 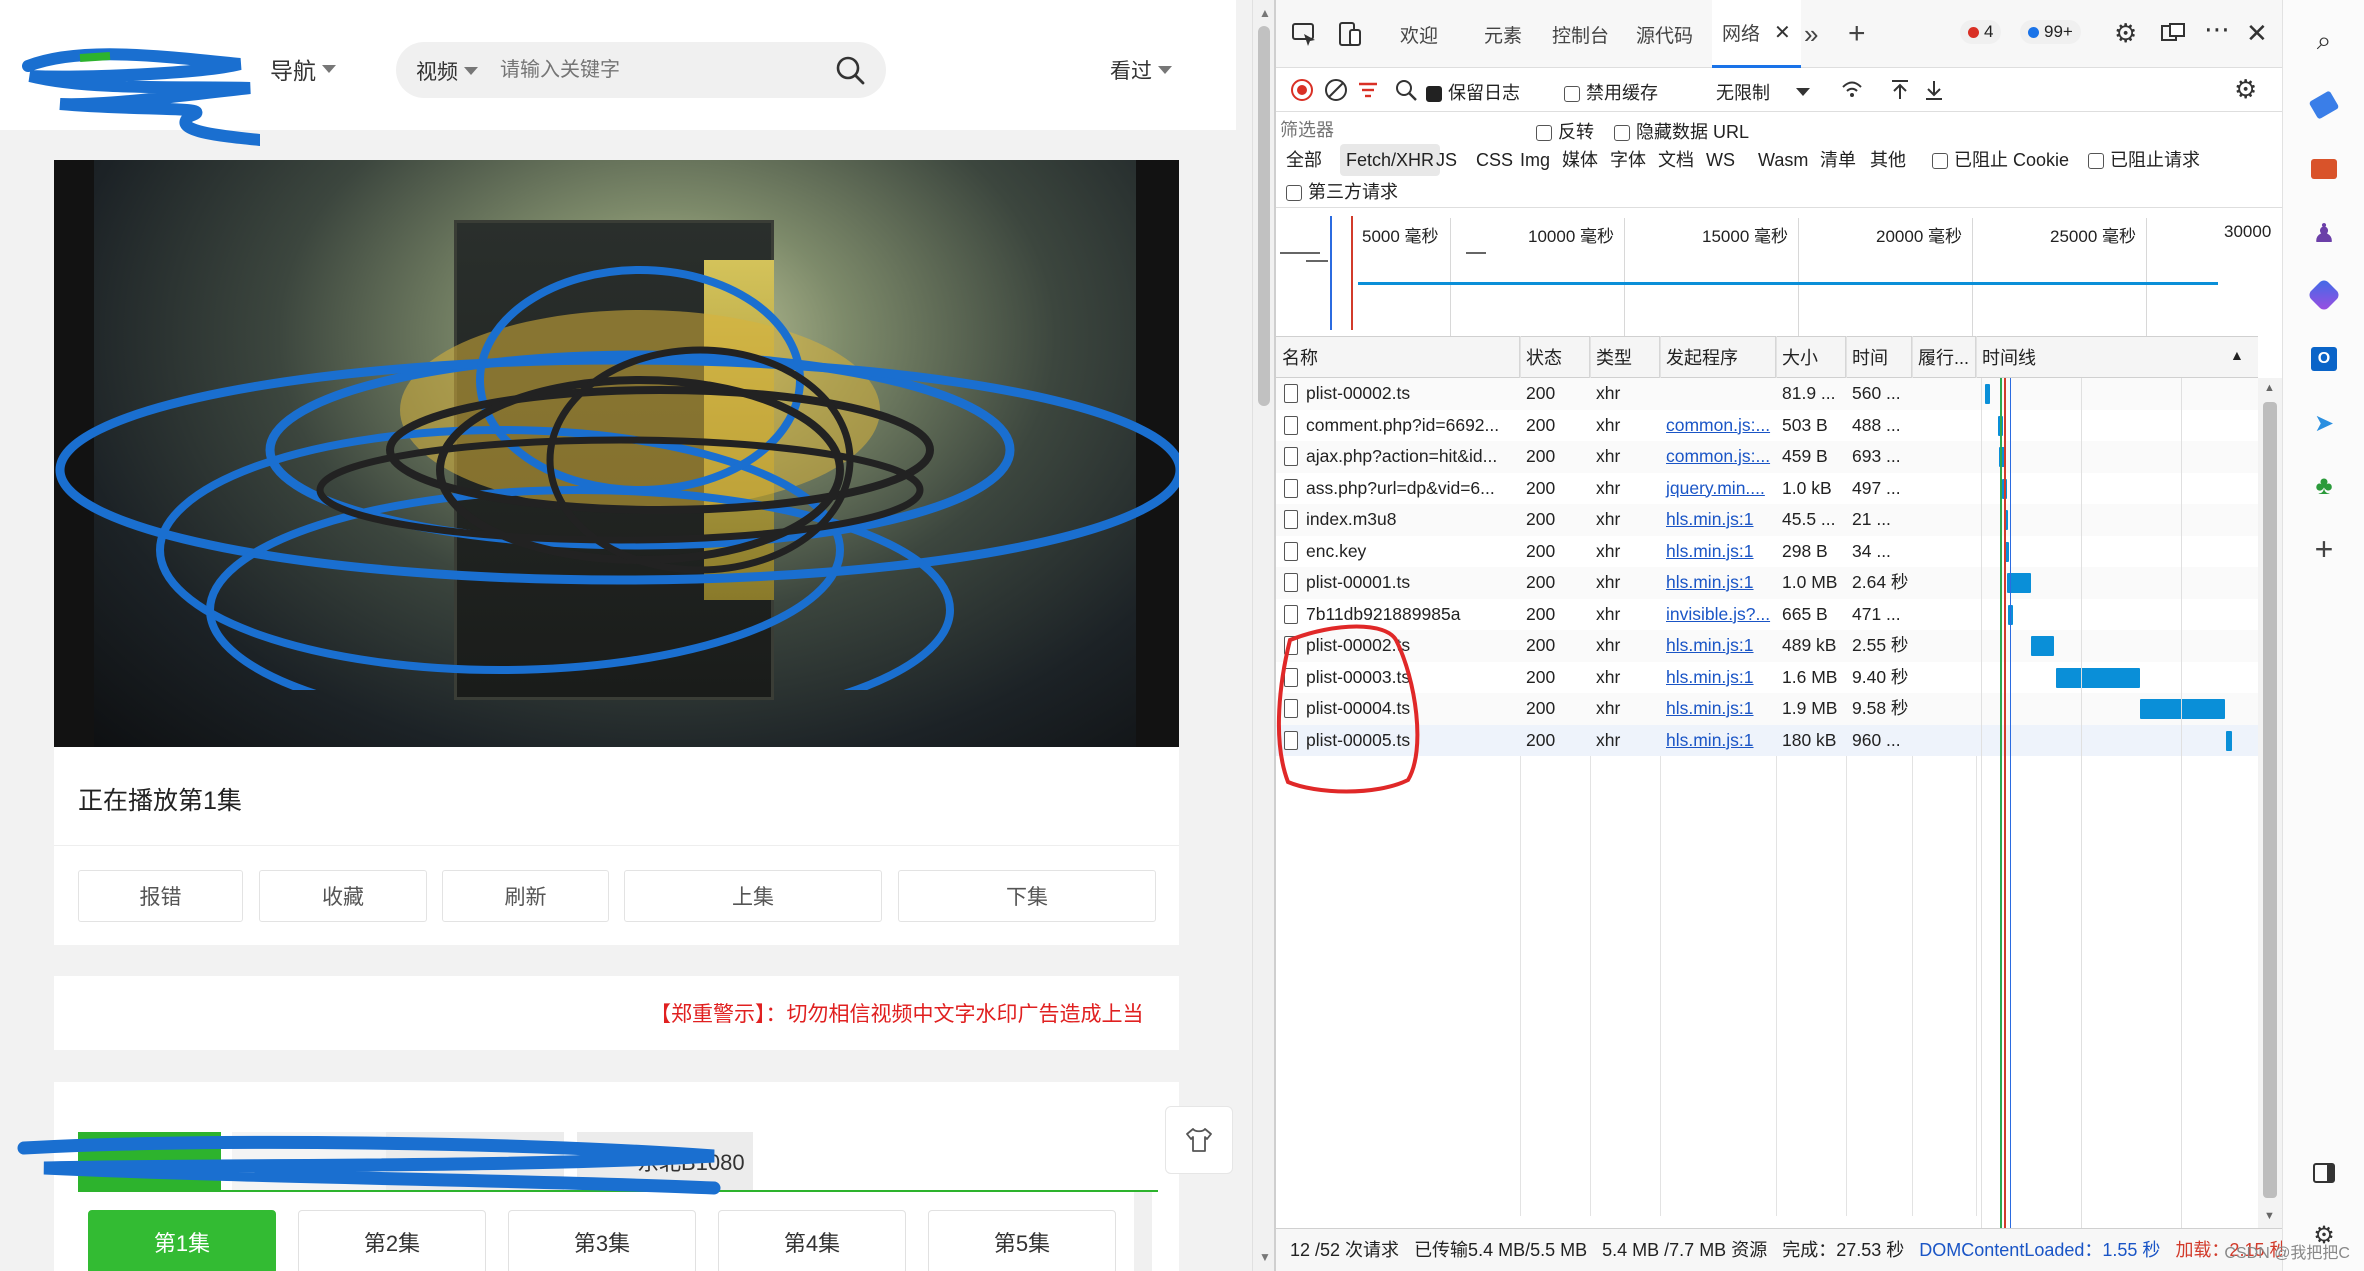 I want to click on sidebar-layout-icon, so click(x=2324, y=1173).